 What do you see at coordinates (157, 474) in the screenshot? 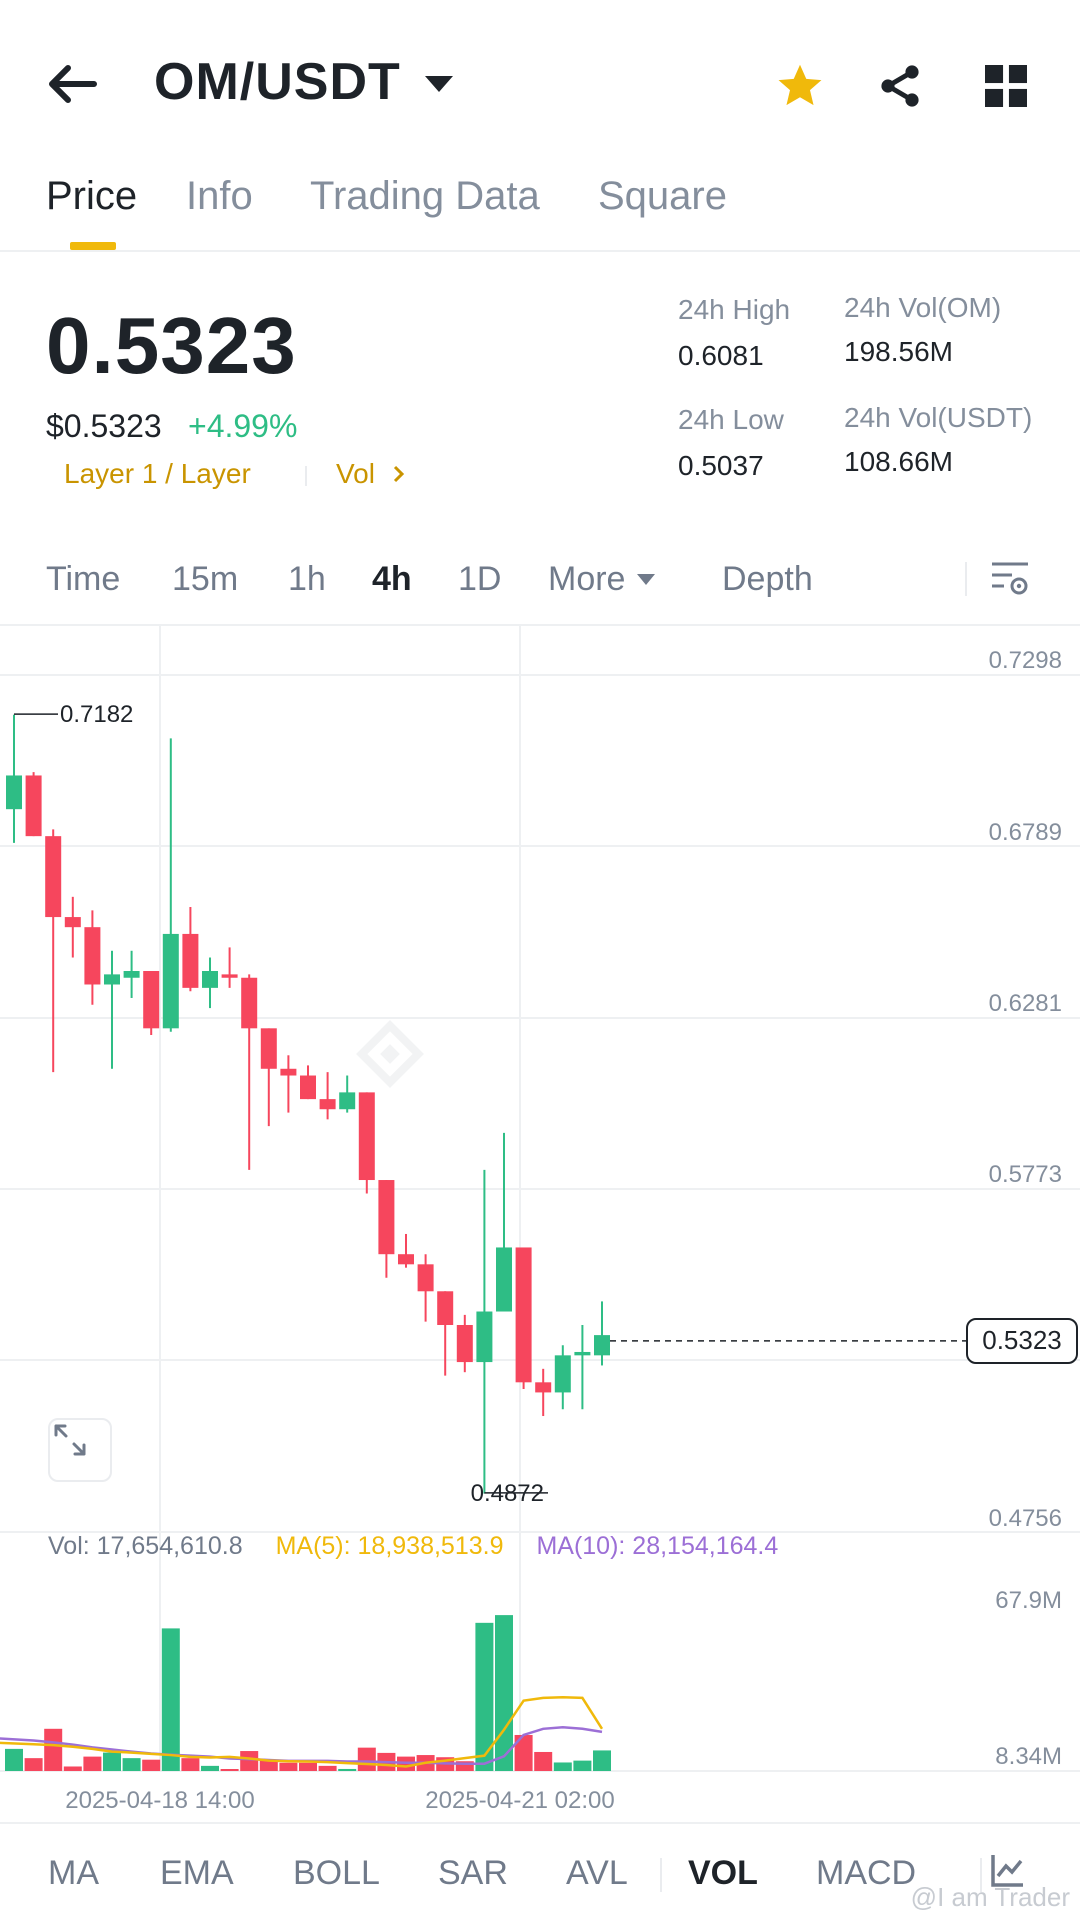
I see `category-tag: Layer 1 / Layer` at bounding box center [157, 474].